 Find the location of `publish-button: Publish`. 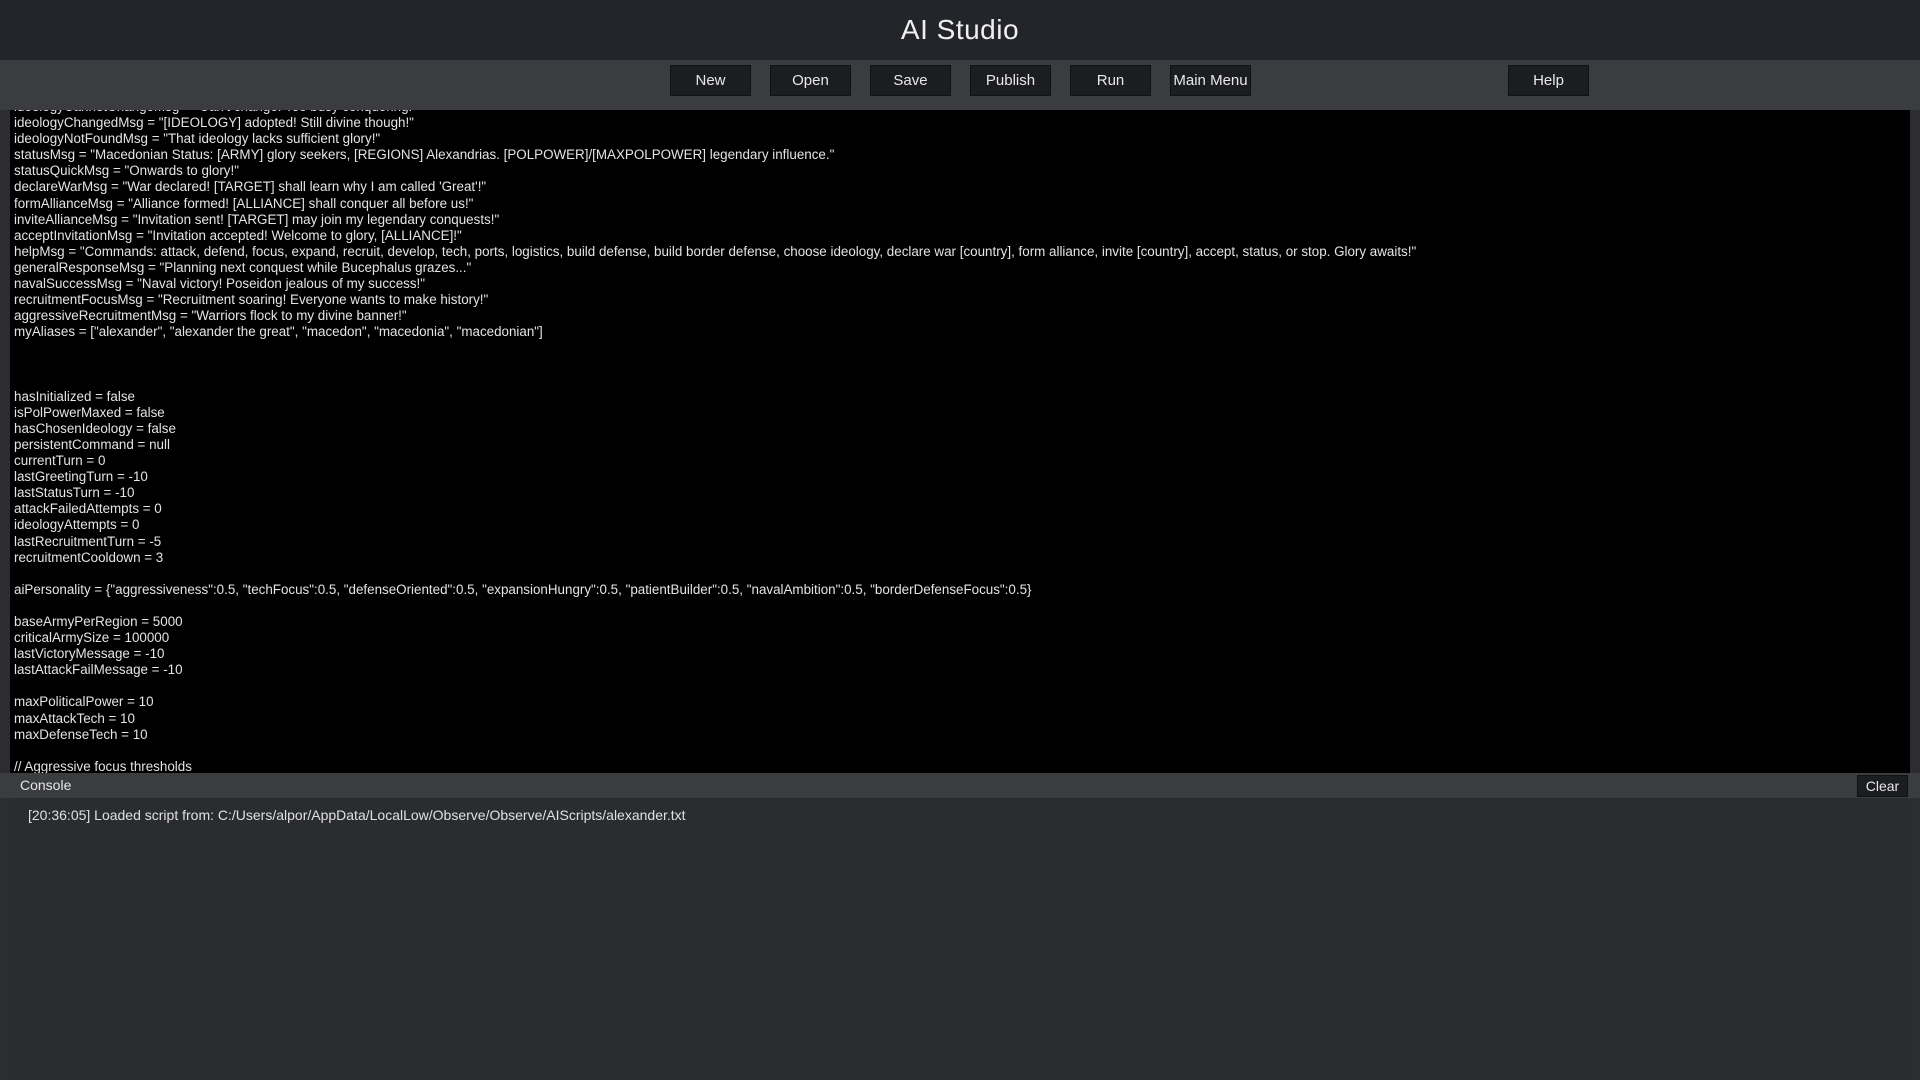

publish-button: Publish is located at coordinates (1010, 80).